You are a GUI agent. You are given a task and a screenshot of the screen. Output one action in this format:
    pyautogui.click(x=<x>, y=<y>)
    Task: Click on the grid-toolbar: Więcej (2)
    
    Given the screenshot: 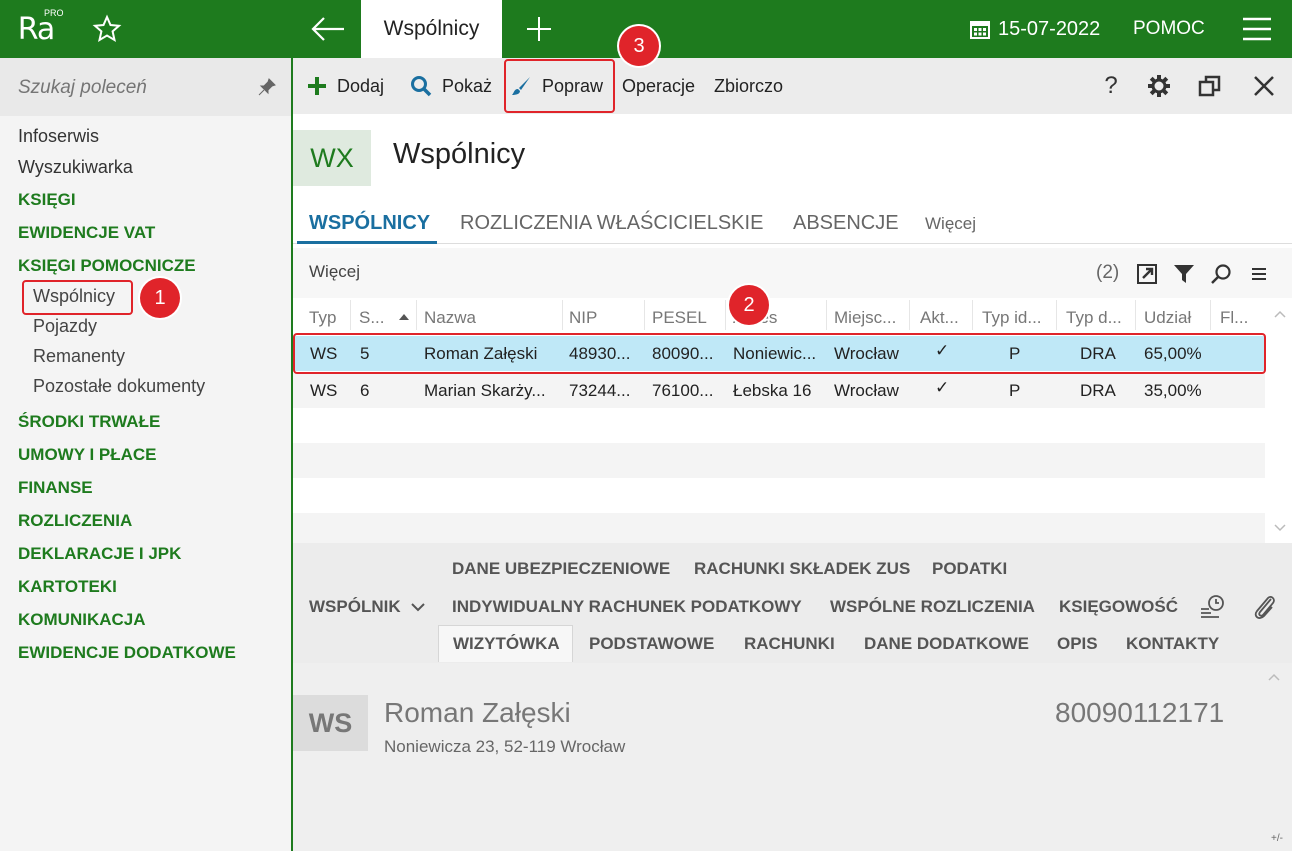 What is the action you would take?
    pyautogui.click(x=792, y=273)
    